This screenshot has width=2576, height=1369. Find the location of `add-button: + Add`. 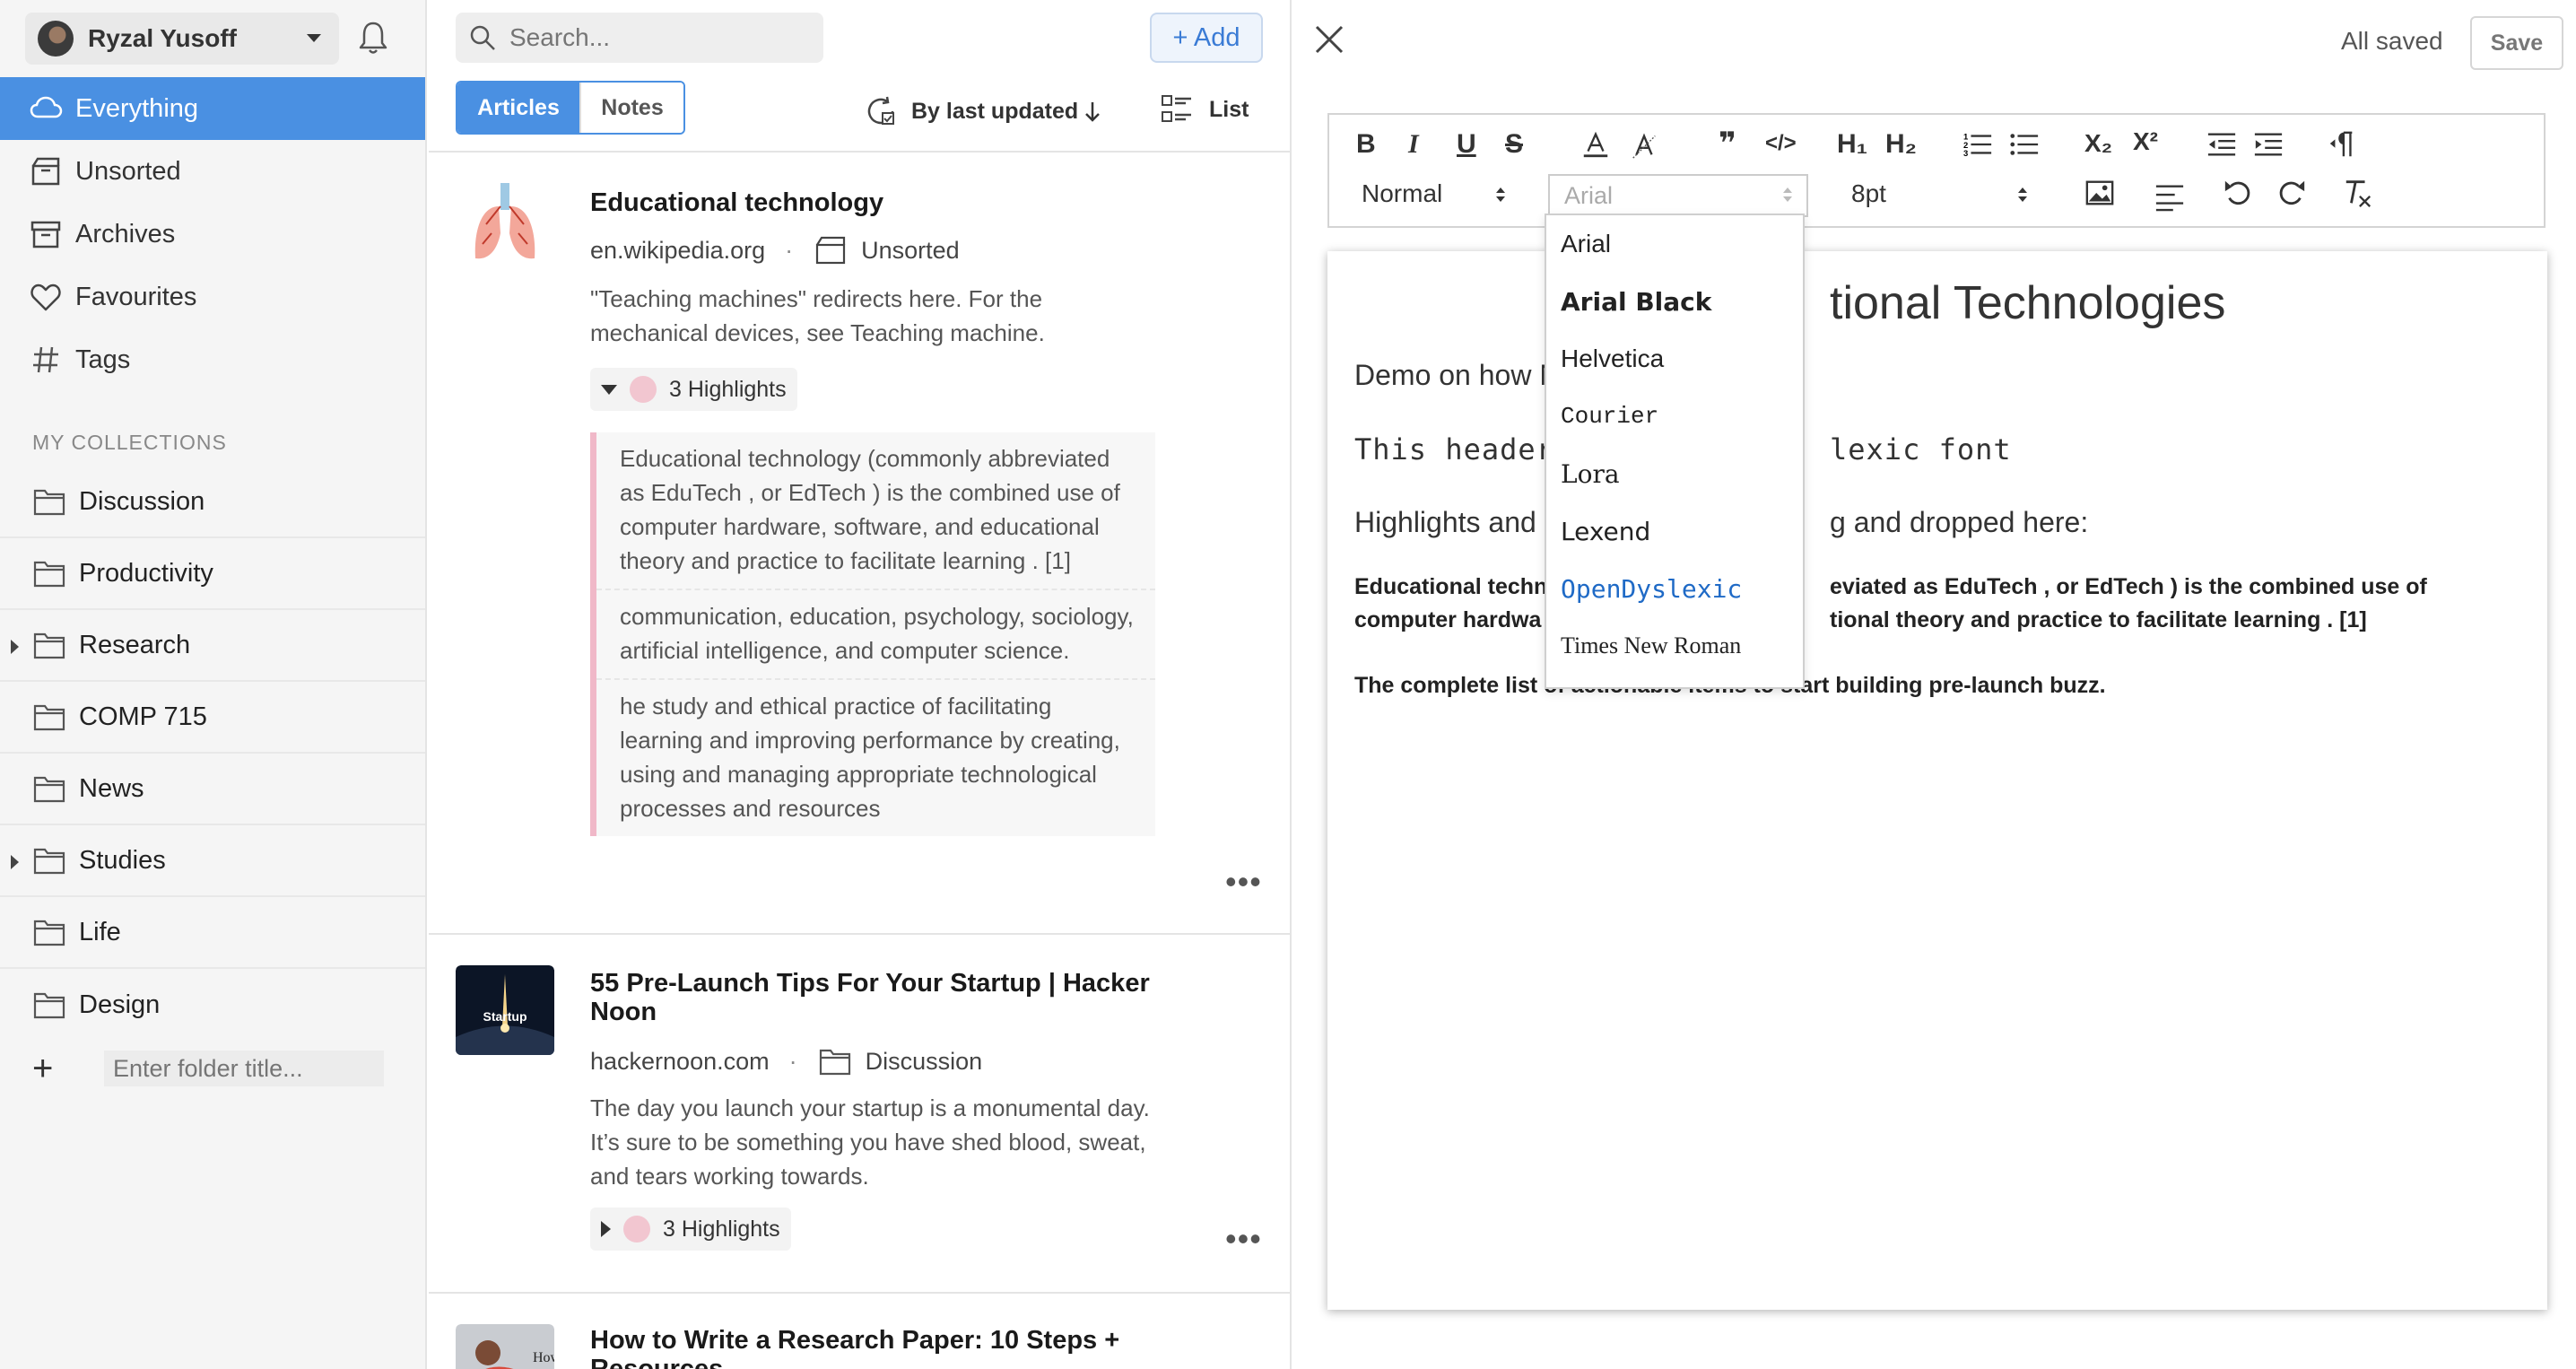

add-button: + Add is located at coordinates (1206, 38).